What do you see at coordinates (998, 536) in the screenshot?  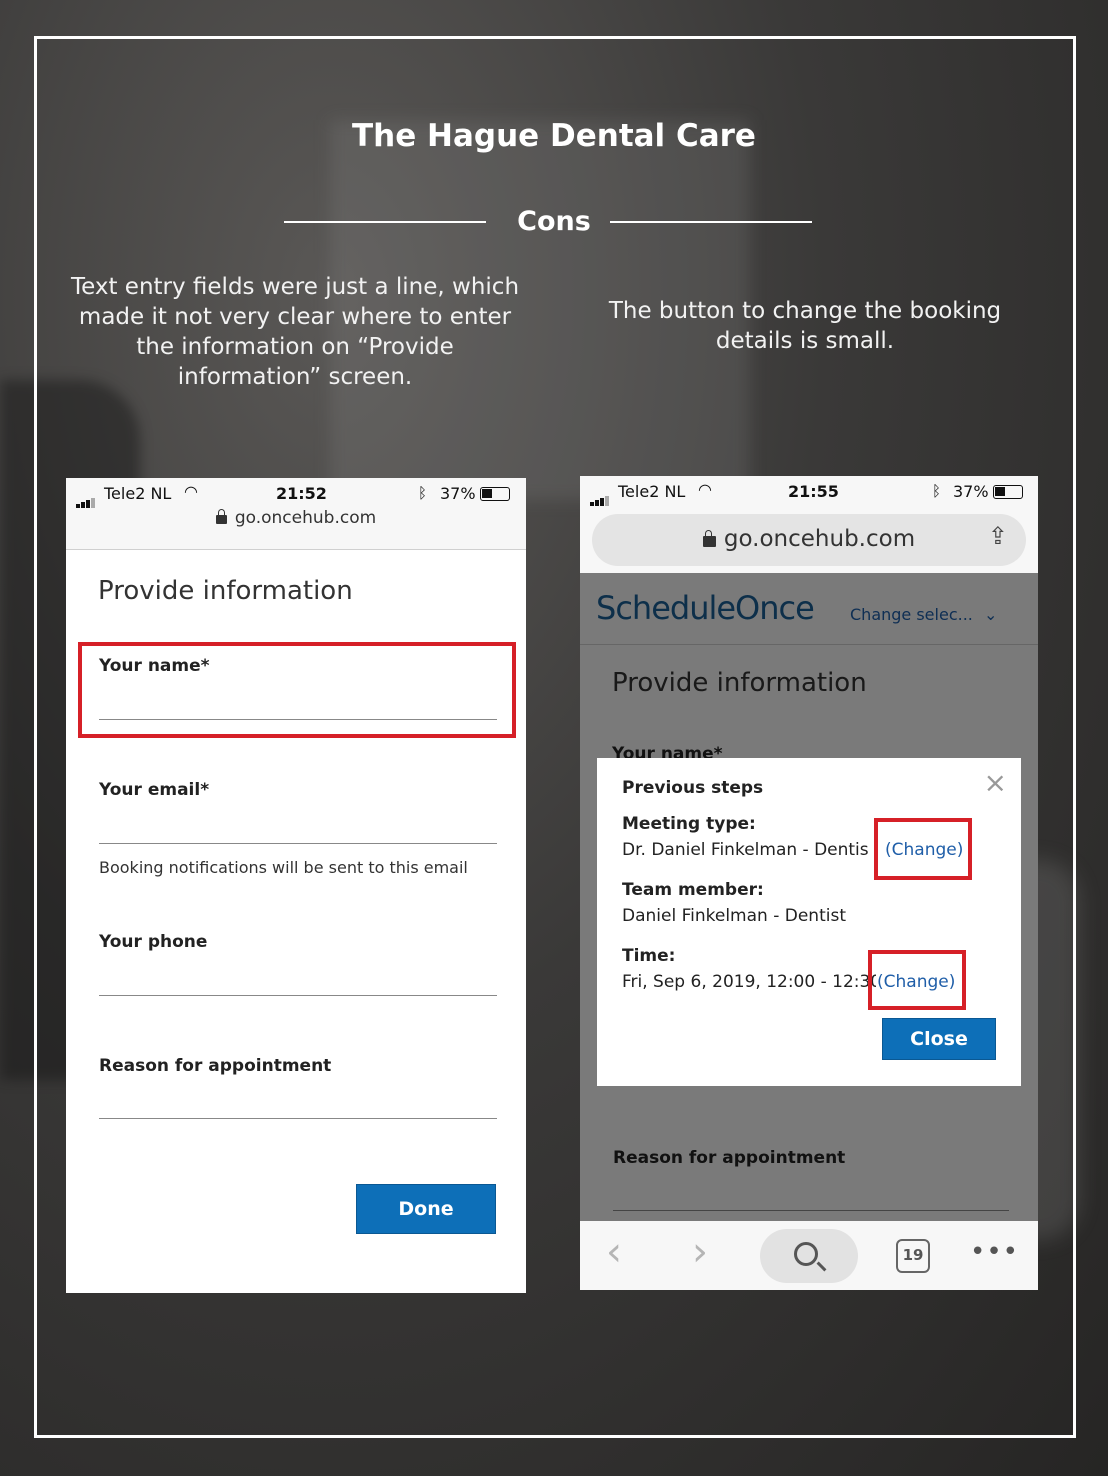 I see `share-icon: ⇪` at bounding box center [998, 536].